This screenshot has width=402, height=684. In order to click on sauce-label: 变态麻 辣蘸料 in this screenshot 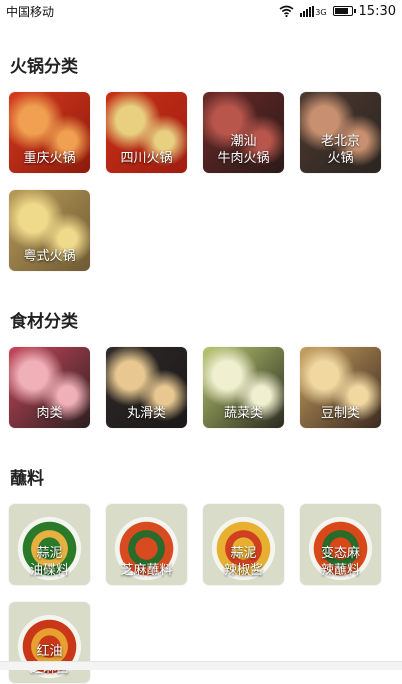, I will do `click(340, 562)`.